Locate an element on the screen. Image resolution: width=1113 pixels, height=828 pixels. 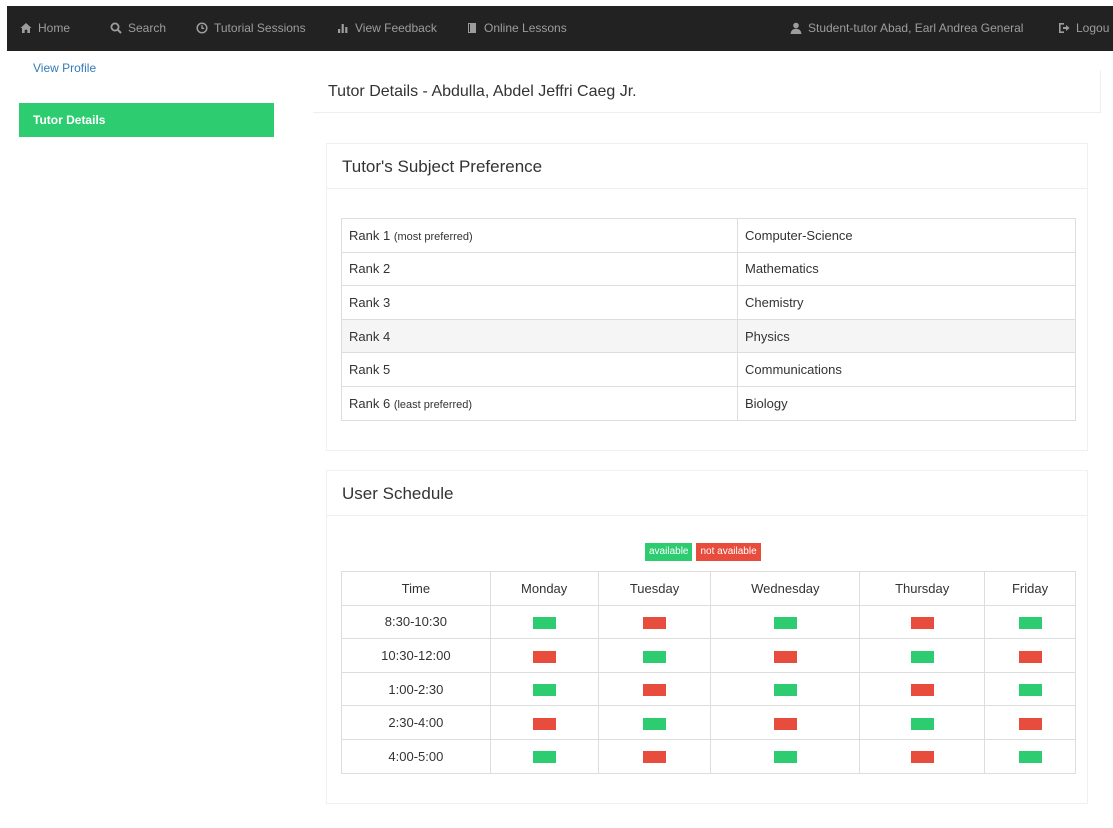
preference-subject-cell: Biology is located at coordinates (906, 403).